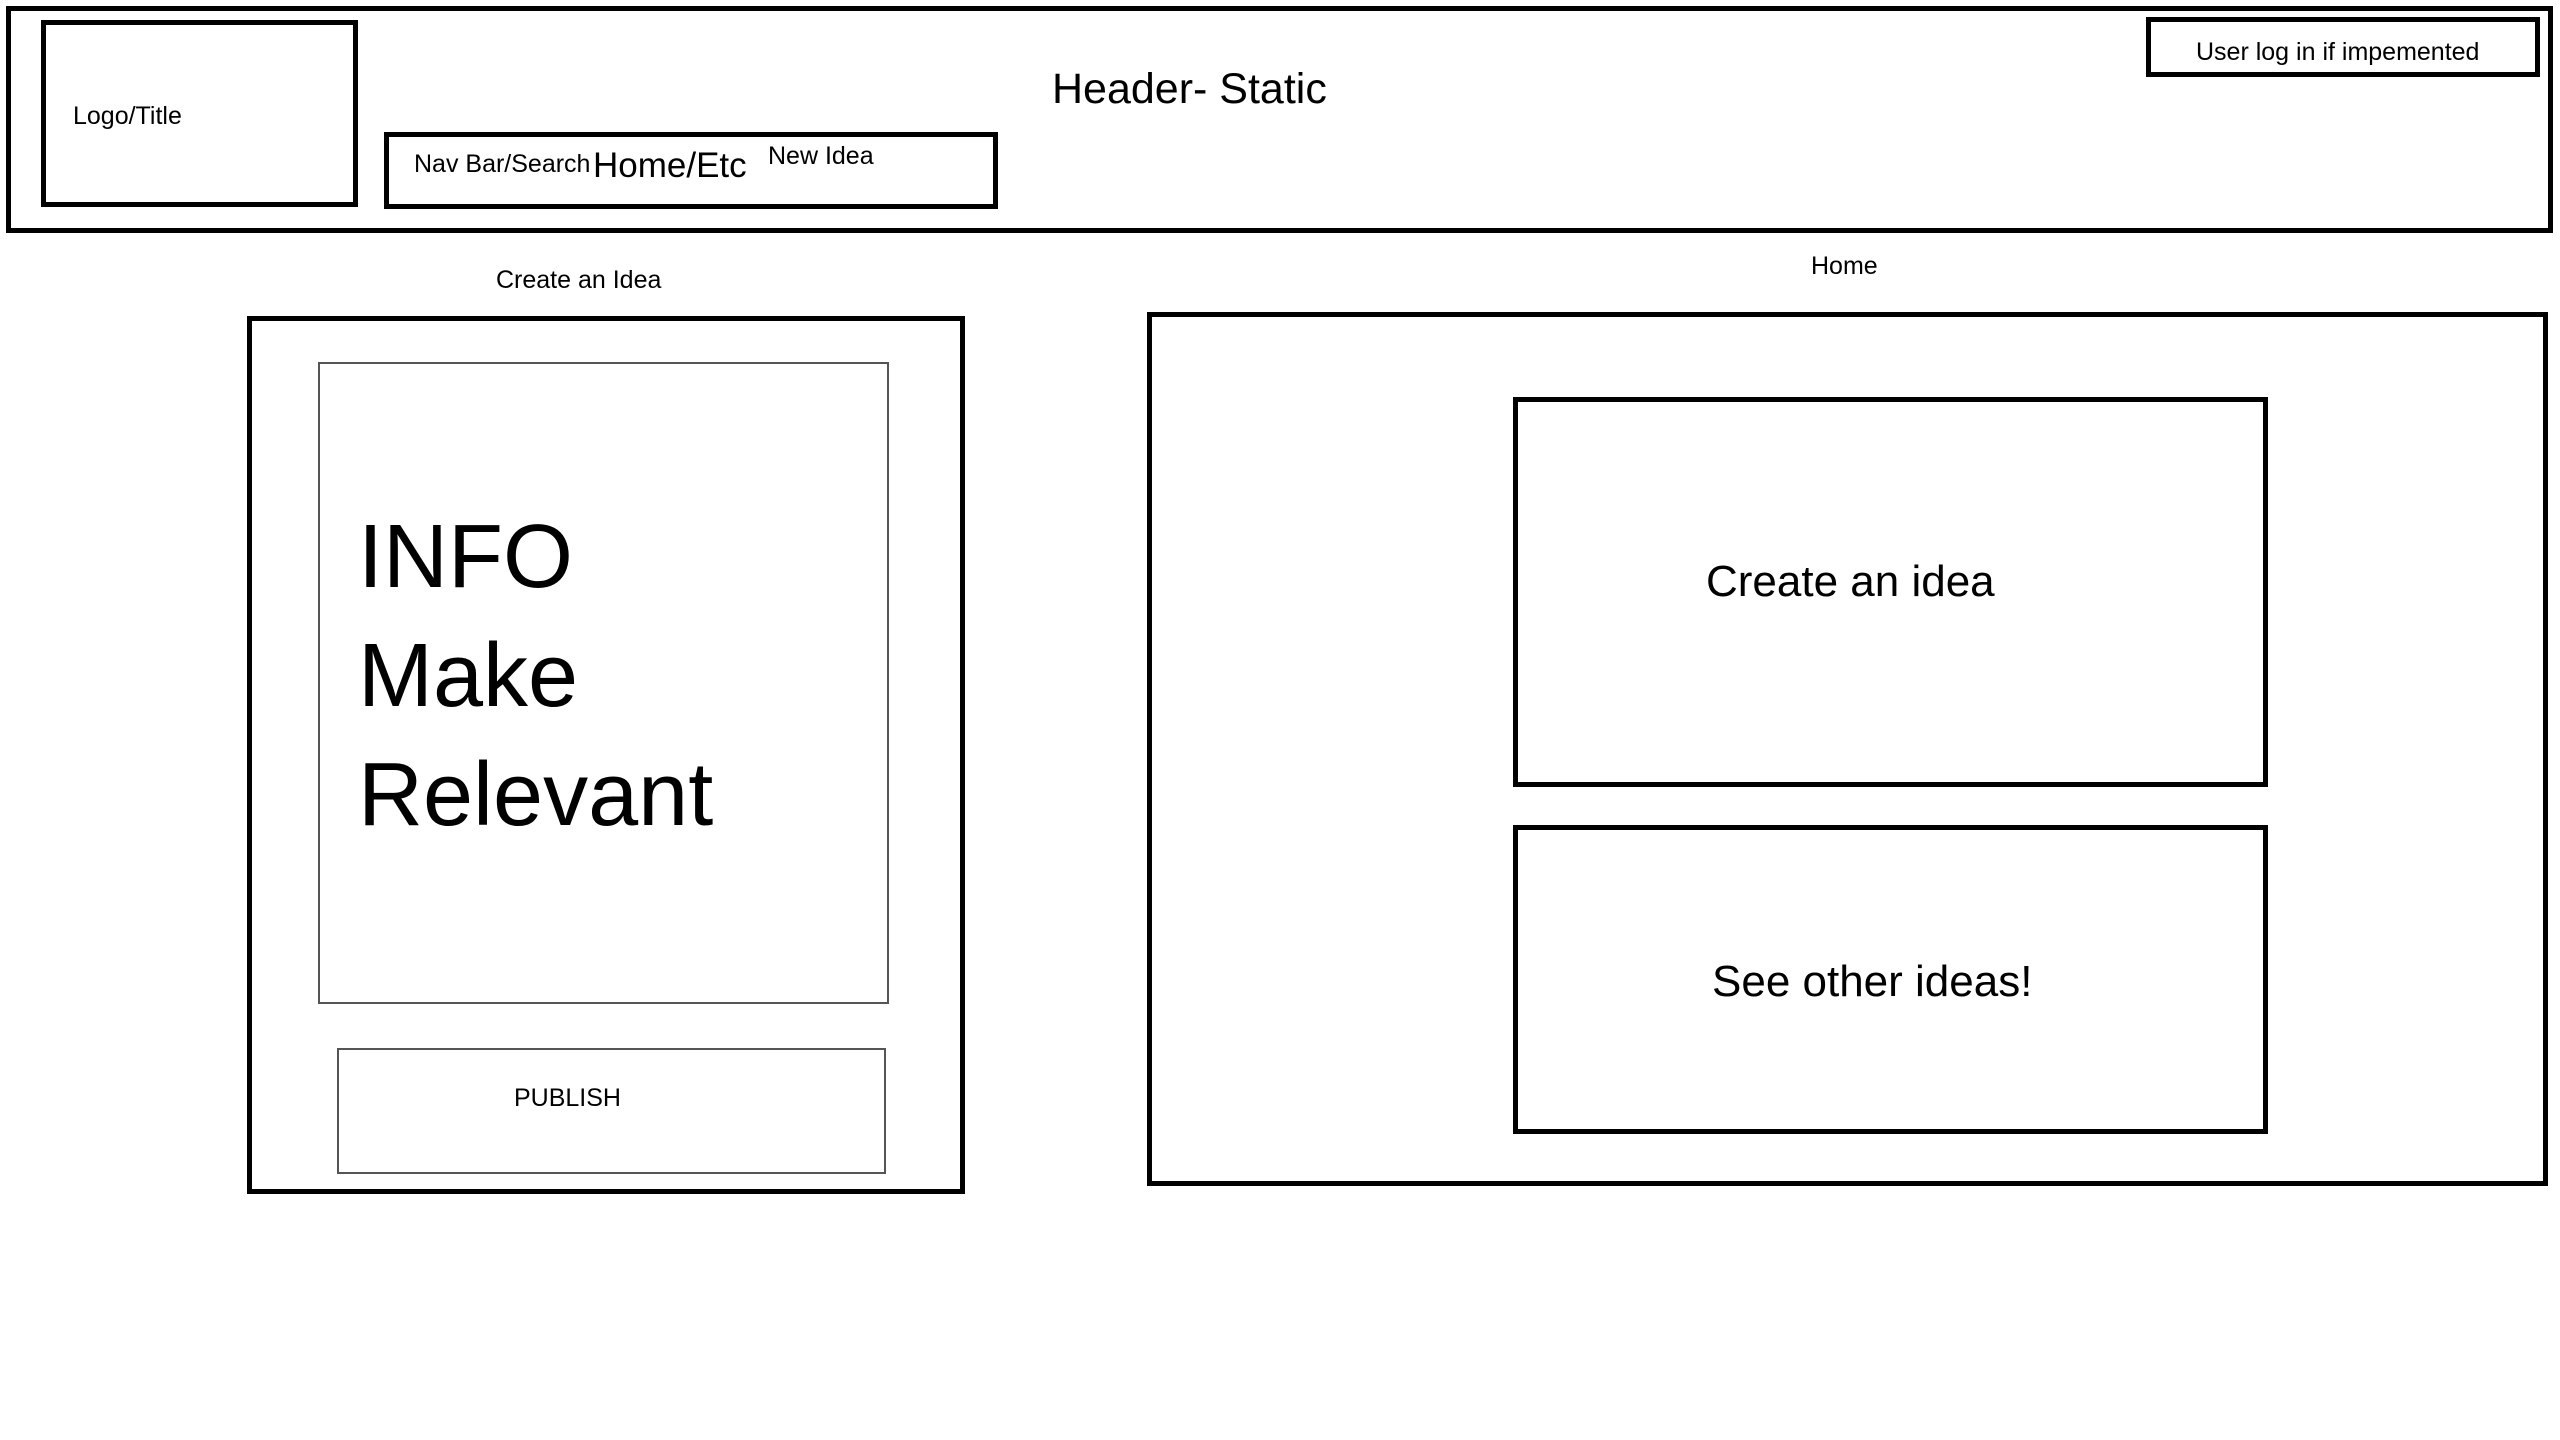 This screenshot has width=2560, height=1440. What do you see at coordinates (1872, 982) in the screenshot?
I see `see-other-ideas-label: See other ideas!` at bounding box center [1872, 982].